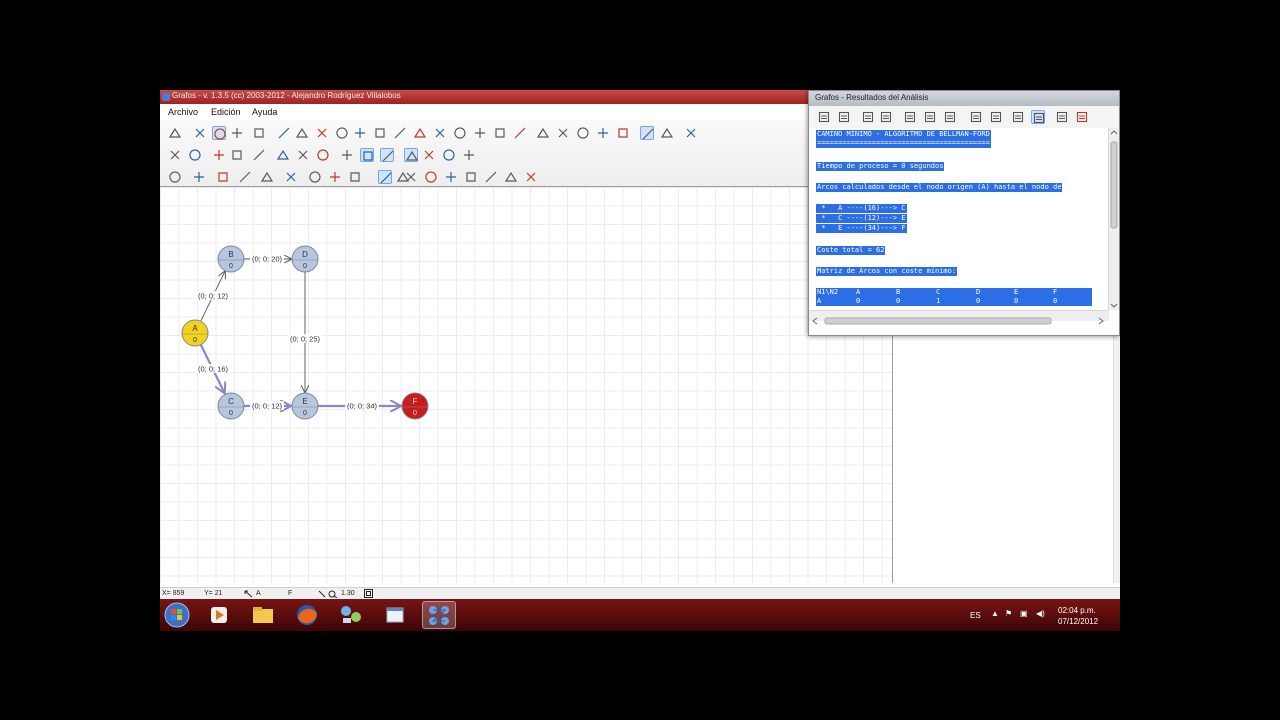  What do you see at coordinates (267, 259) in the screenshot?
I see `edge-label-B-D: (0; 0; 20)` at bounding box center [267, 259].